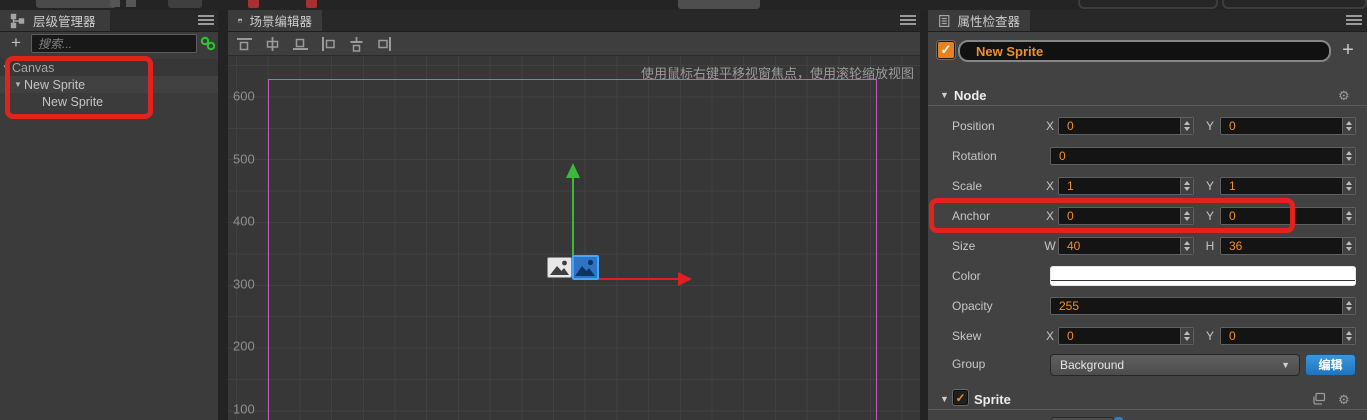 This screenshot has width=1367, height=420. What do you see at coordinates (208, 43) in the screenshot?
I see `link-icon` at bounding box center [208, 43].